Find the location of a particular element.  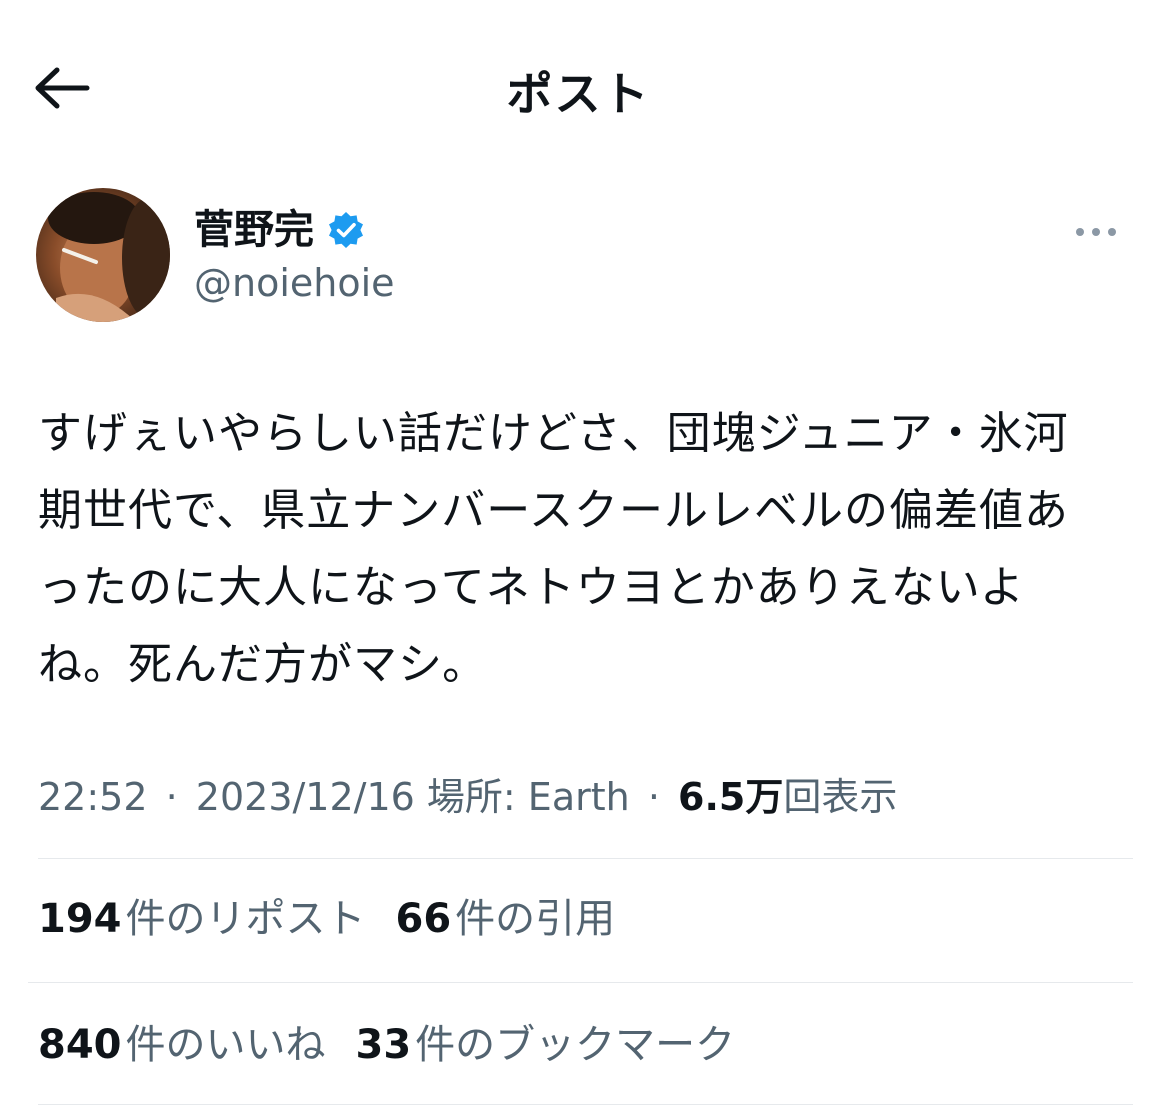

display-name-link: 菅野完 is located at coordinates (280, 230).